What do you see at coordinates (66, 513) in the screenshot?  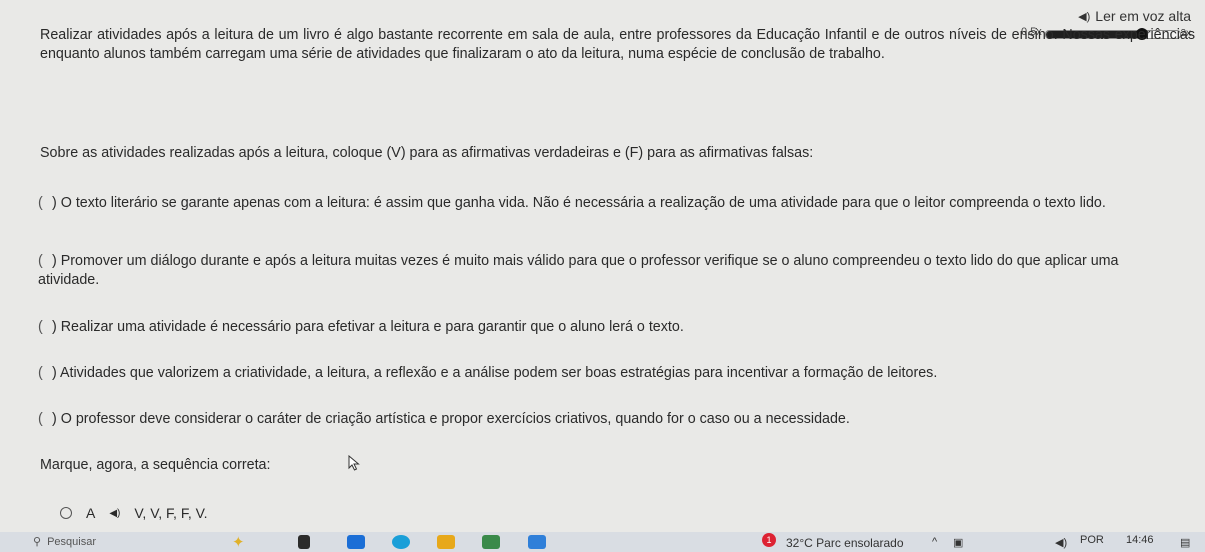 I see `radio-button` at bounding box center [66, 513].